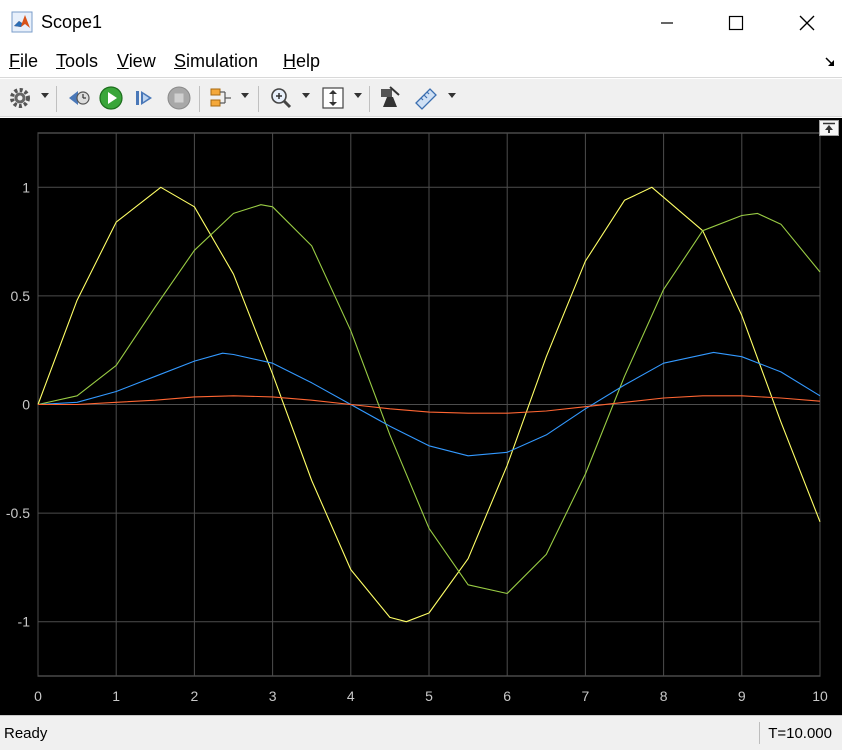  Describe the element at coordinates (830, 62) in the screenshot. I see `dock-arrow-icon` at that location.